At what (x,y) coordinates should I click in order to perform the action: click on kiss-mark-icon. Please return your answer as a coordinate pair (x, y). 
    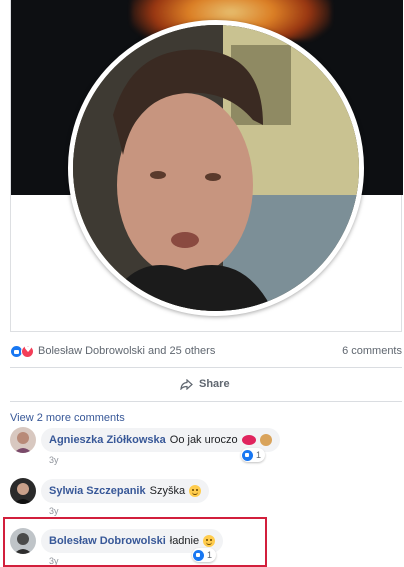
    Looking at the image, I should click on (248, 440).